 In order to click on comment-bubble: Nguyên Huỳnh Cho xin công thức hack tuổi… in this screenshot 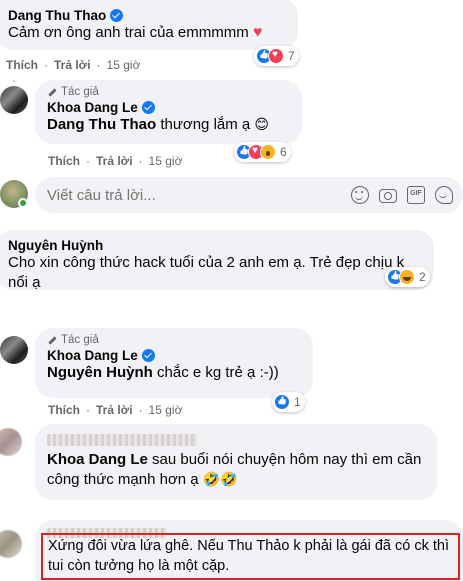, I will do `click(217, 260)`.